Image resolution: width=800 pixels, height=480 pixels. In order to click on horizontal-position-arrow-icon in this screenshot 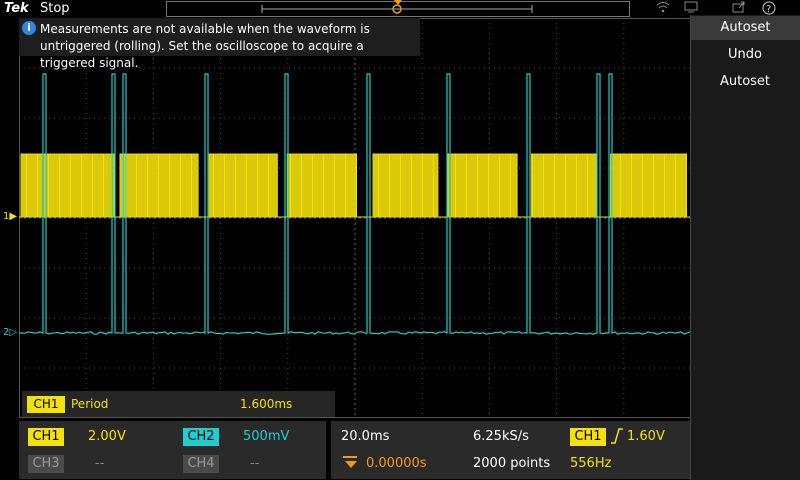, I will do `click(351, 462)`.